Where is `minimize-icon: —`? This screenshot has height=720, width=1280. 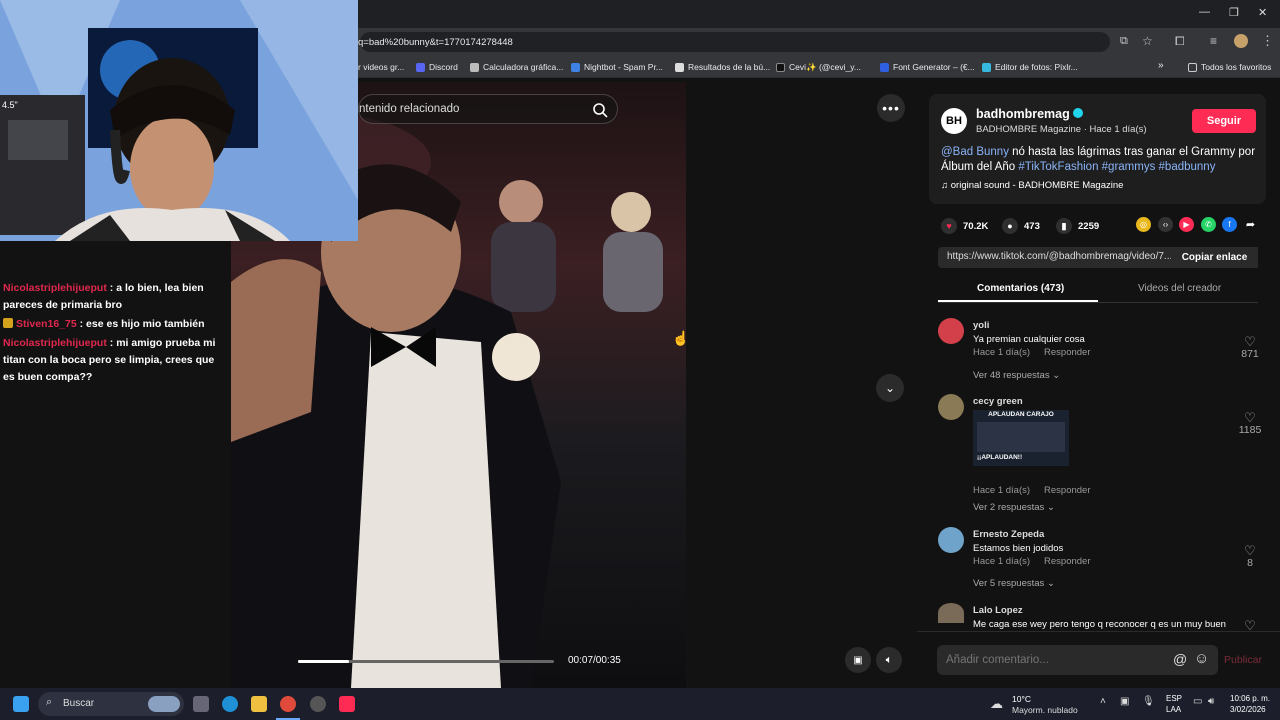
minimize-icon: — is located at coordinates (1204, 12).